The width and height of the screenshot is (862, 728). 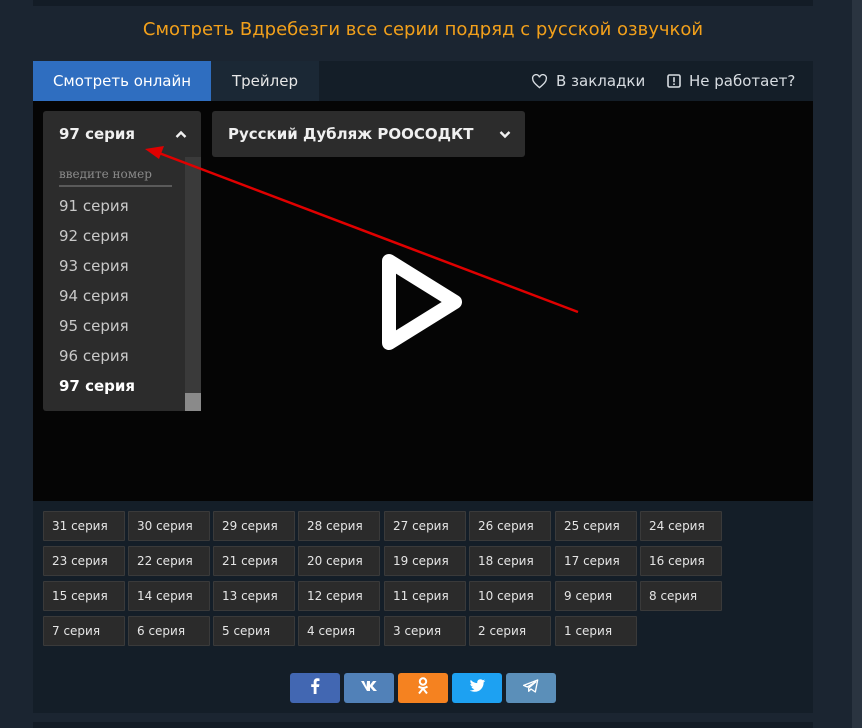 I want to click on episode-button: 29 серия, so click(x=254, y=526).